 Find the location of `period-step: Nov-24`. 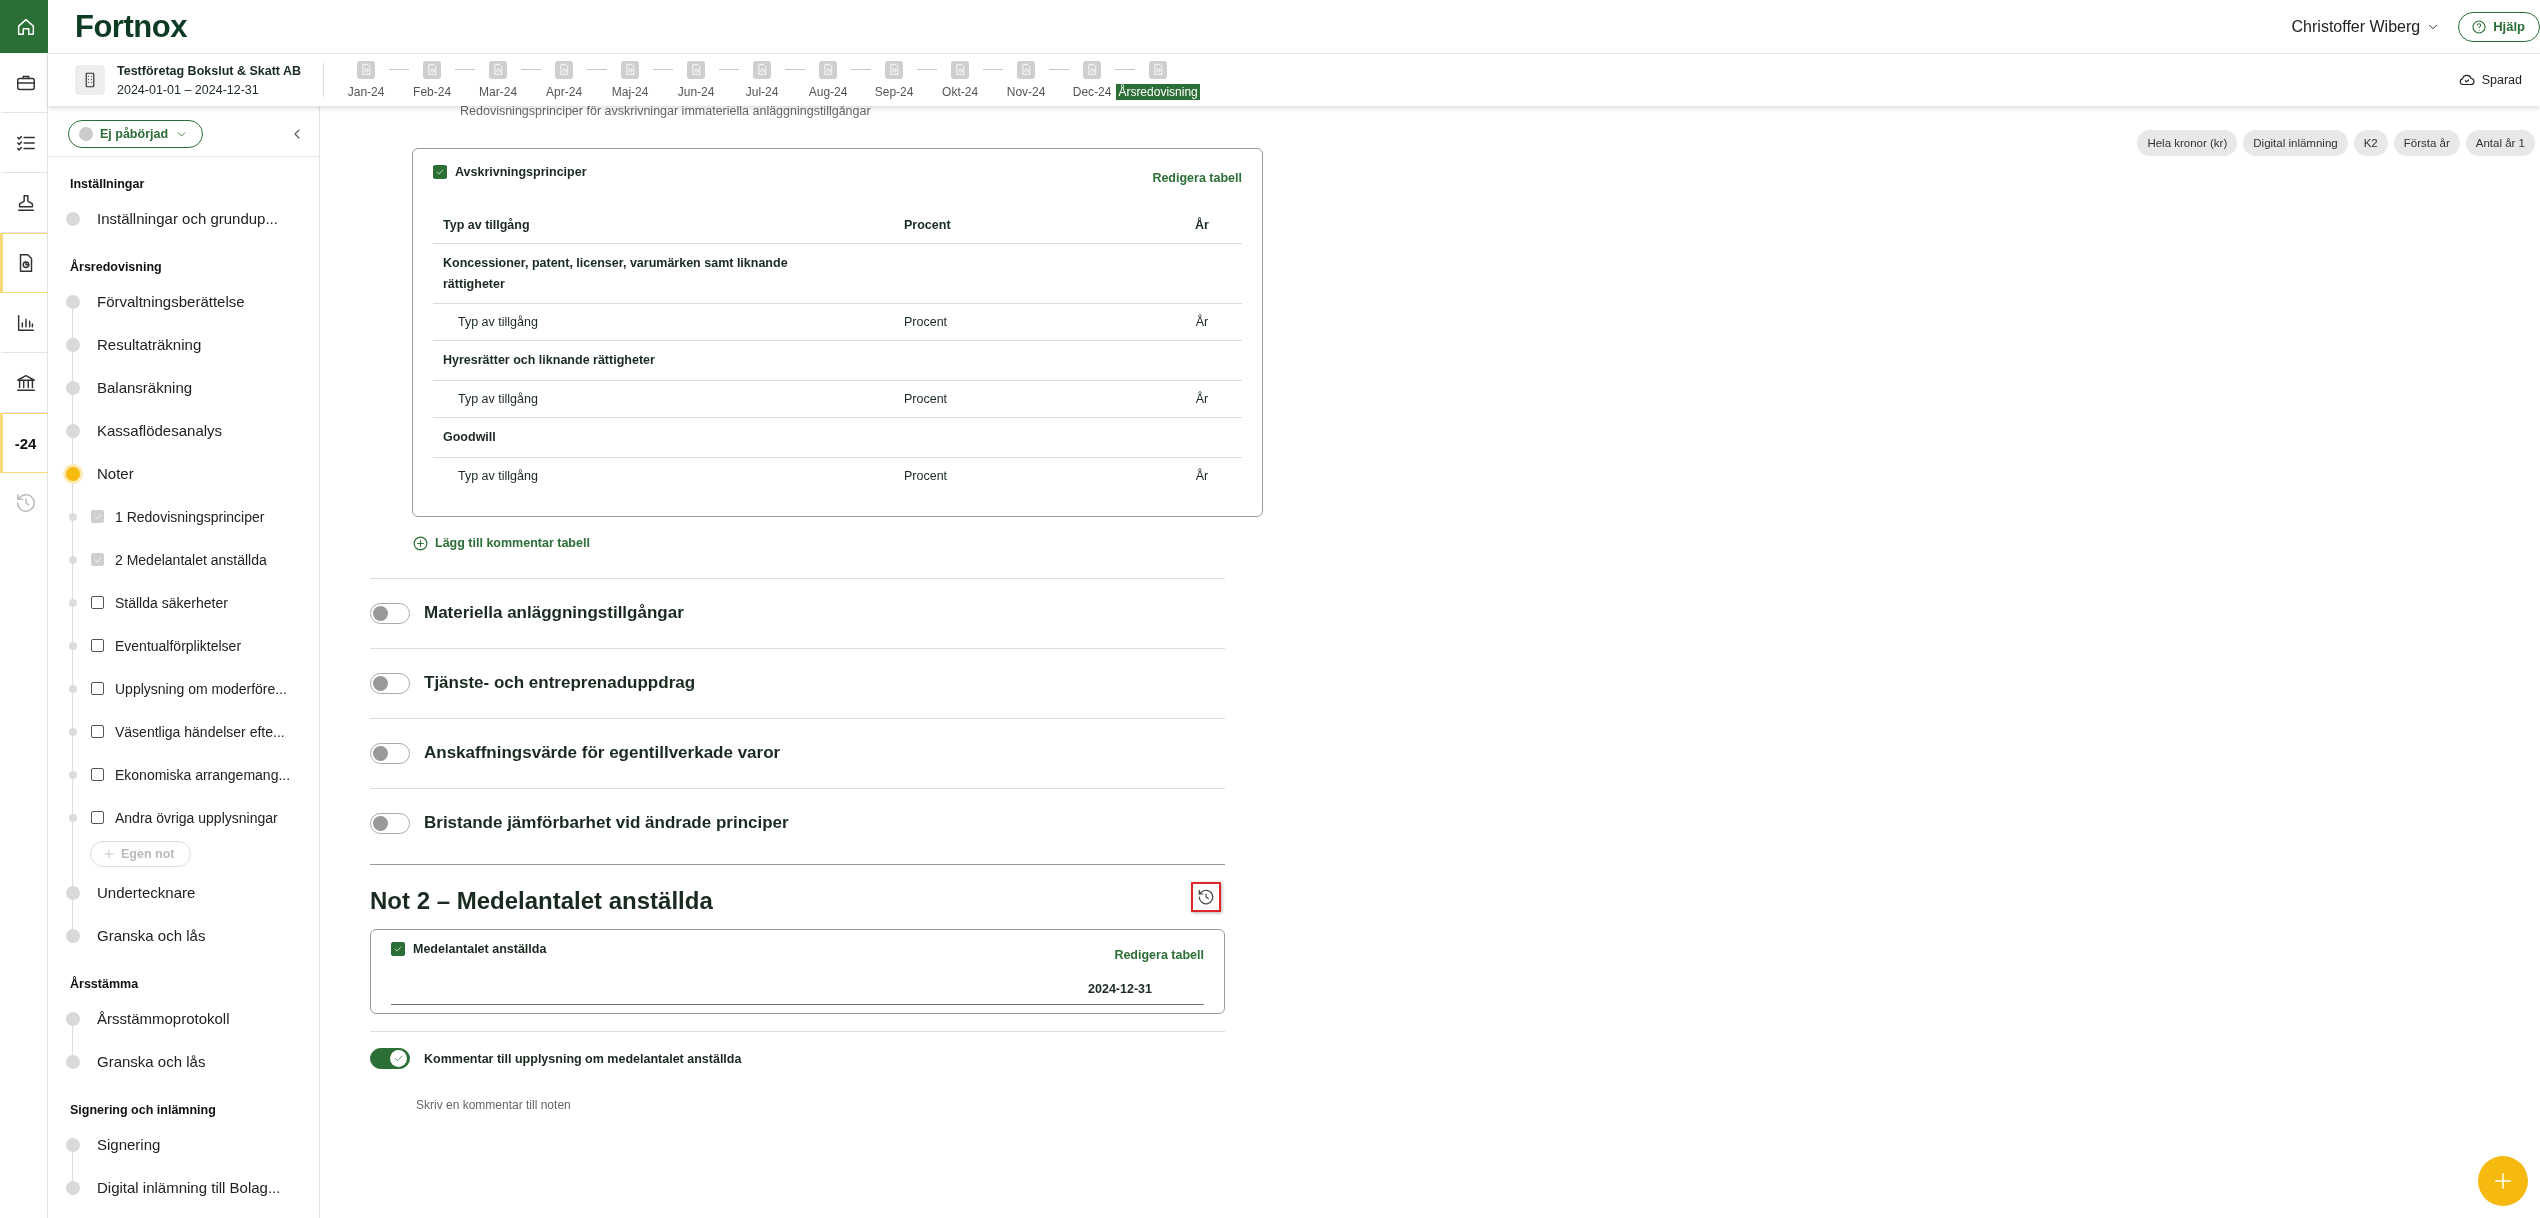

period-step: Nov-24 is located at coordinates (1026, 91).